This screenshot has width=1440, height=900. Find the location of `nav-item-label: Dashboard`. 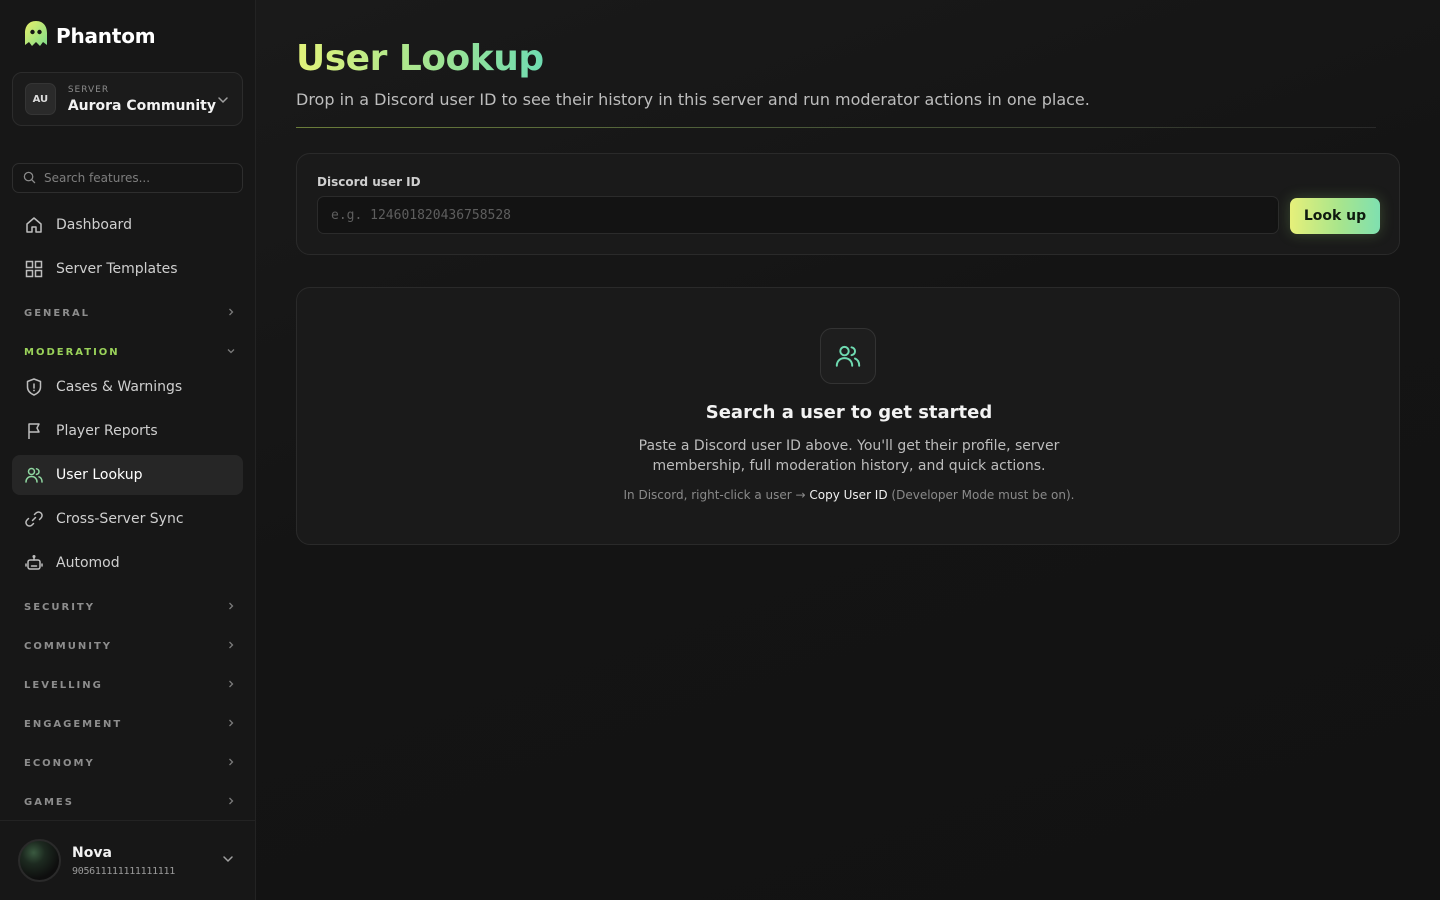

nav-item-label: Dashboard is located at coordinates (94, 225).